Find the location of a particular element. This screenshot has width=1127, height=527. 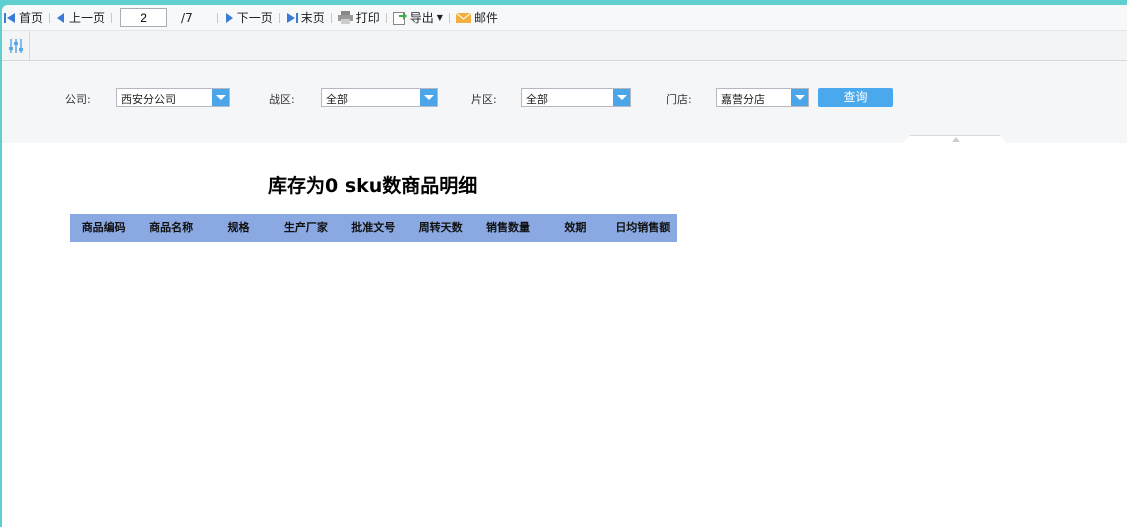

prev-page-label: 上一页 is located at coordinates (87, 18).